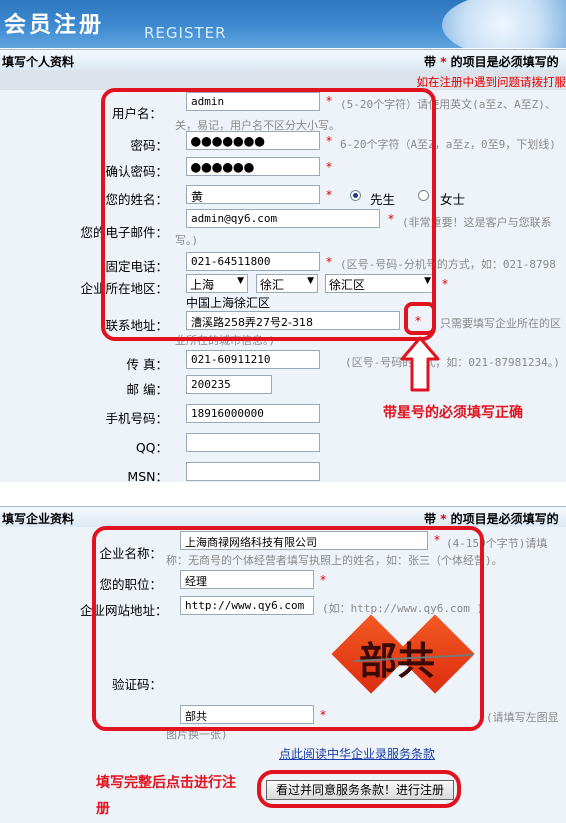  What do you see at coordinates (253, 471) in the screenshot?
I see `msn-input` at bounding box center [253, 471].